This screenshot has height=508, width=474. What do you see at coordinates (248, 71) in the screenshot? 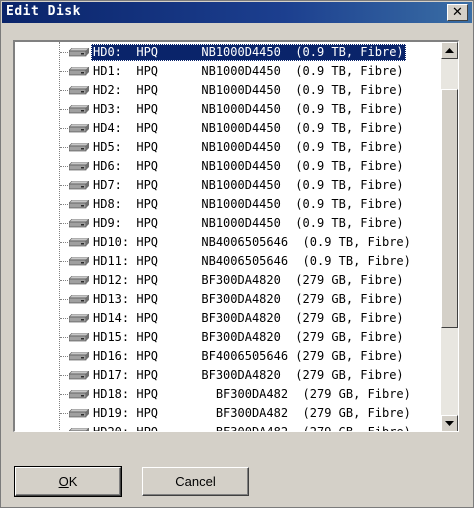
I see `disk-label: HD1: HPQ NB1000D4450 (0.9 TB, Fibre)` at bounding box center [248, 71].